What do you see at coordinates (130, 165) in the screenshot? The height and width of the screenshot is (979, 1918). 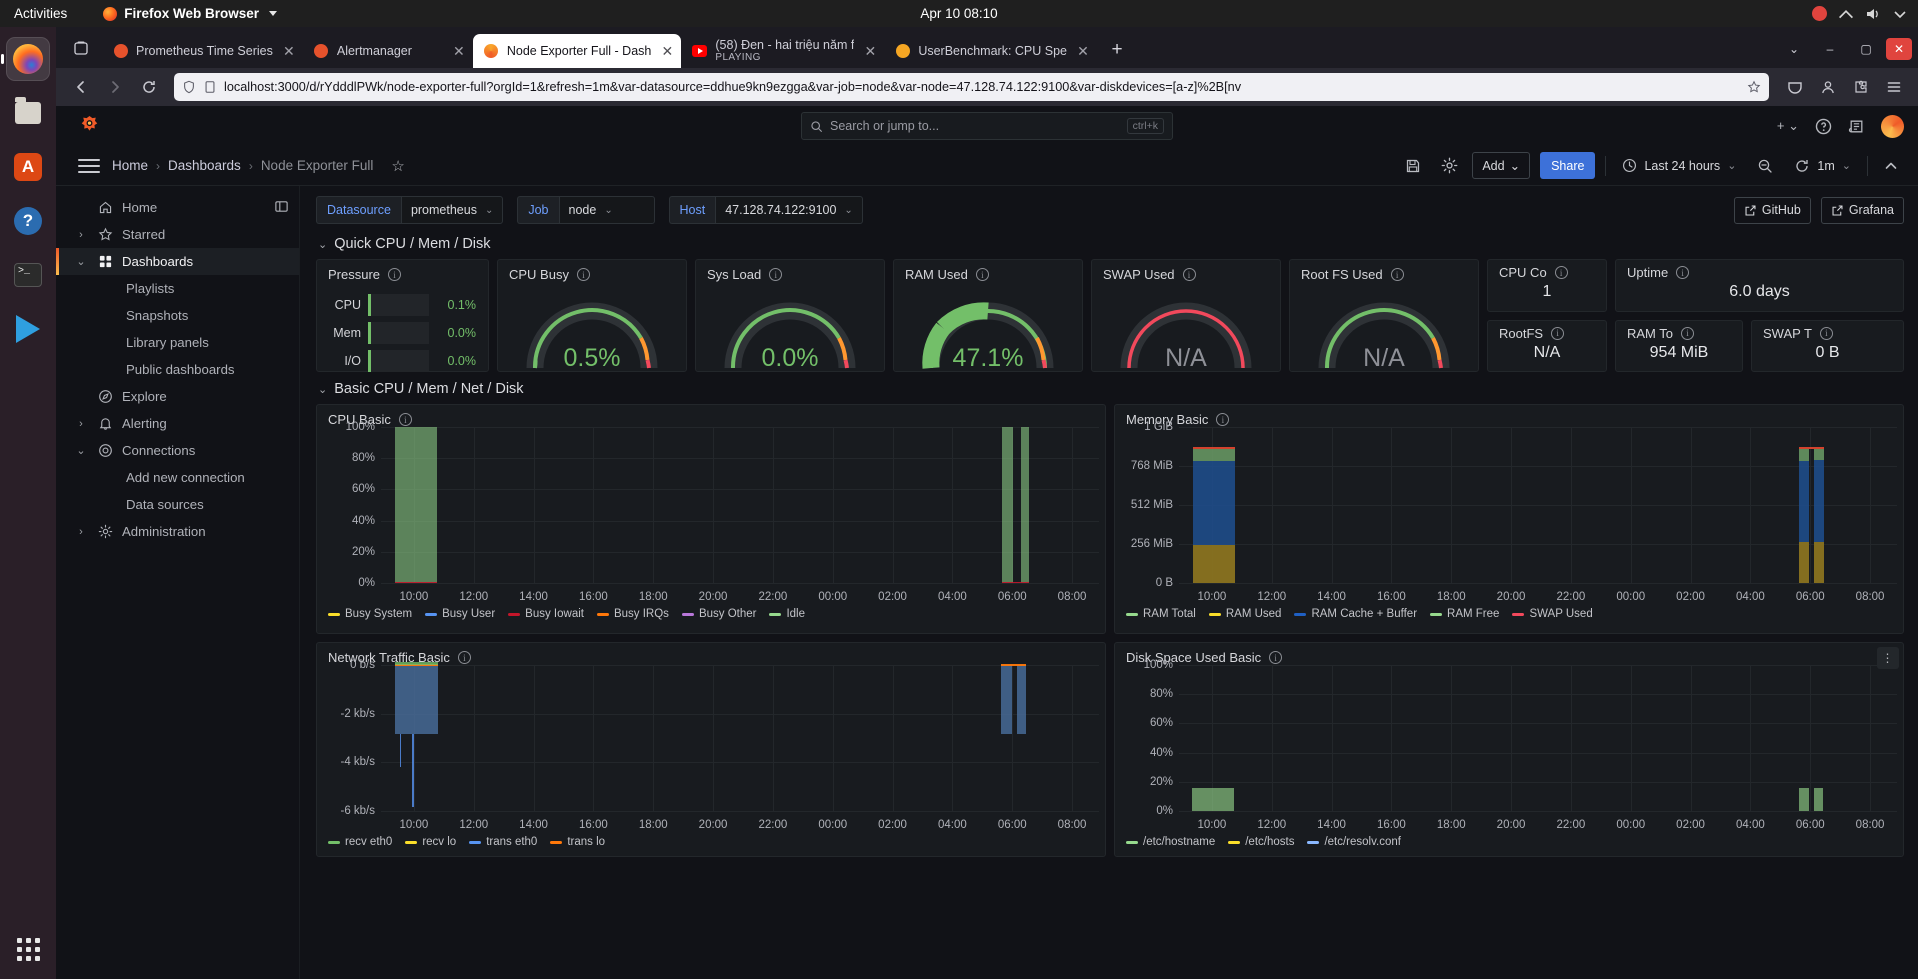 I see `breadcrumb-item-home: Home` at bounding box center [130, 165].